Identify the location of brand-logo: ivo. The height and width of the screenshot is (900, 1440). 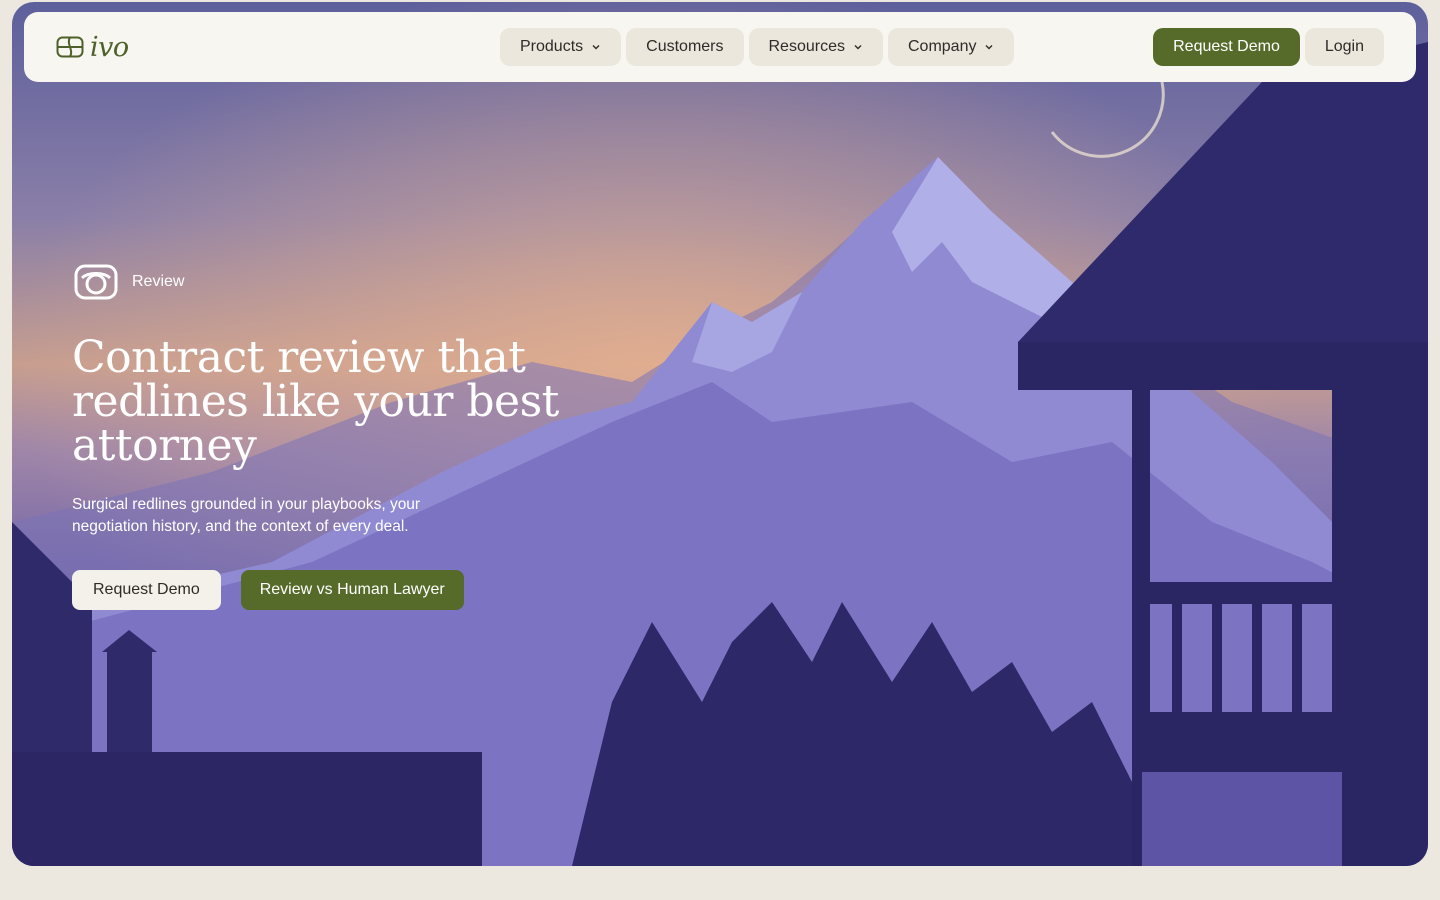
(92, 47).